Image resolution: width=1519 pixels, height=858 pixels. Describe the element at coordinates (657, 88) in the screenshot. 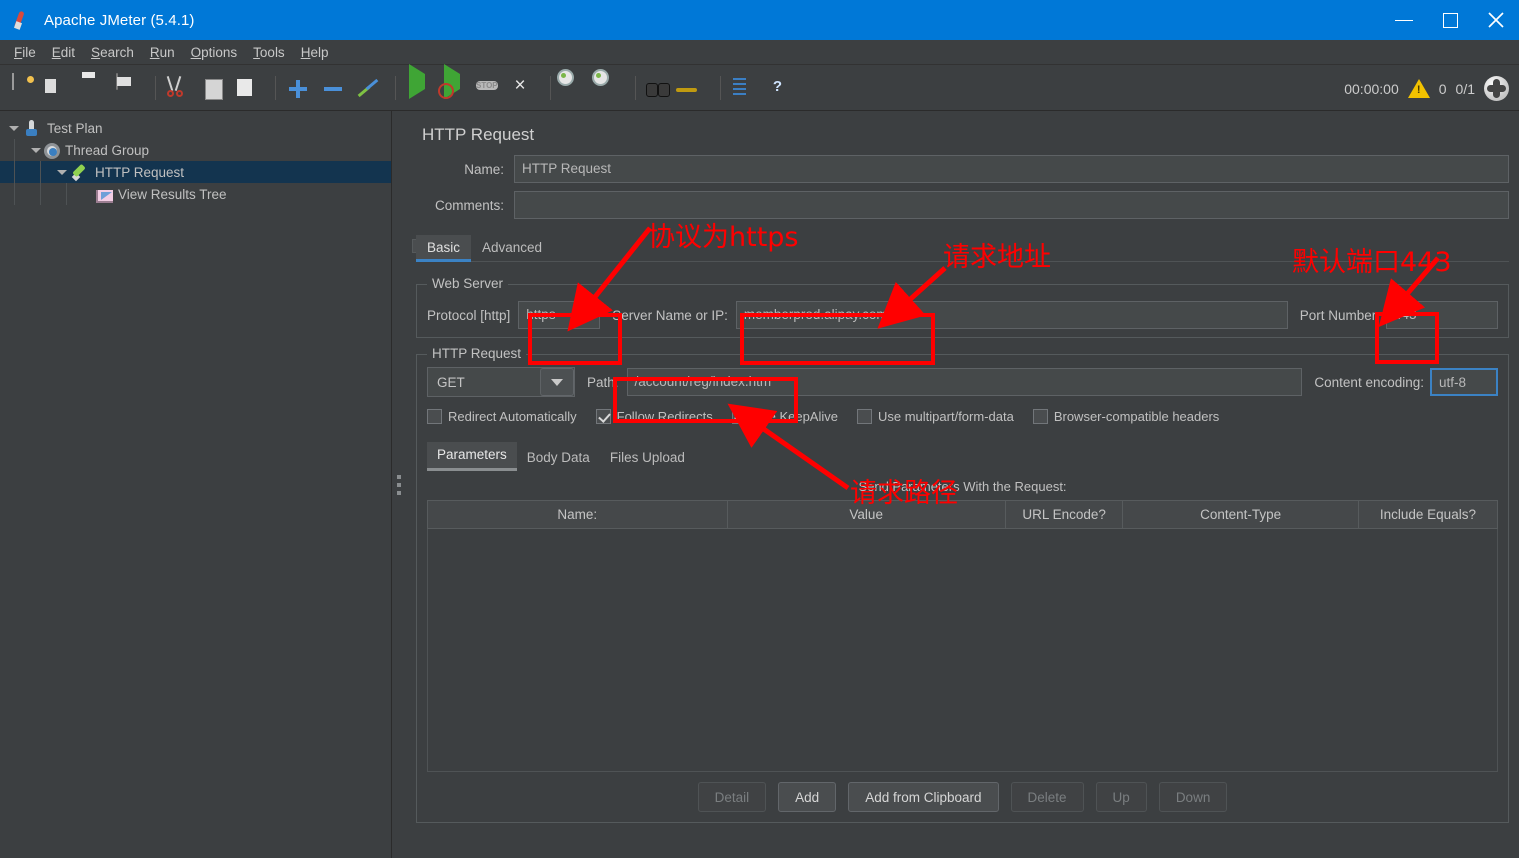

I see `search-icon` at that location.